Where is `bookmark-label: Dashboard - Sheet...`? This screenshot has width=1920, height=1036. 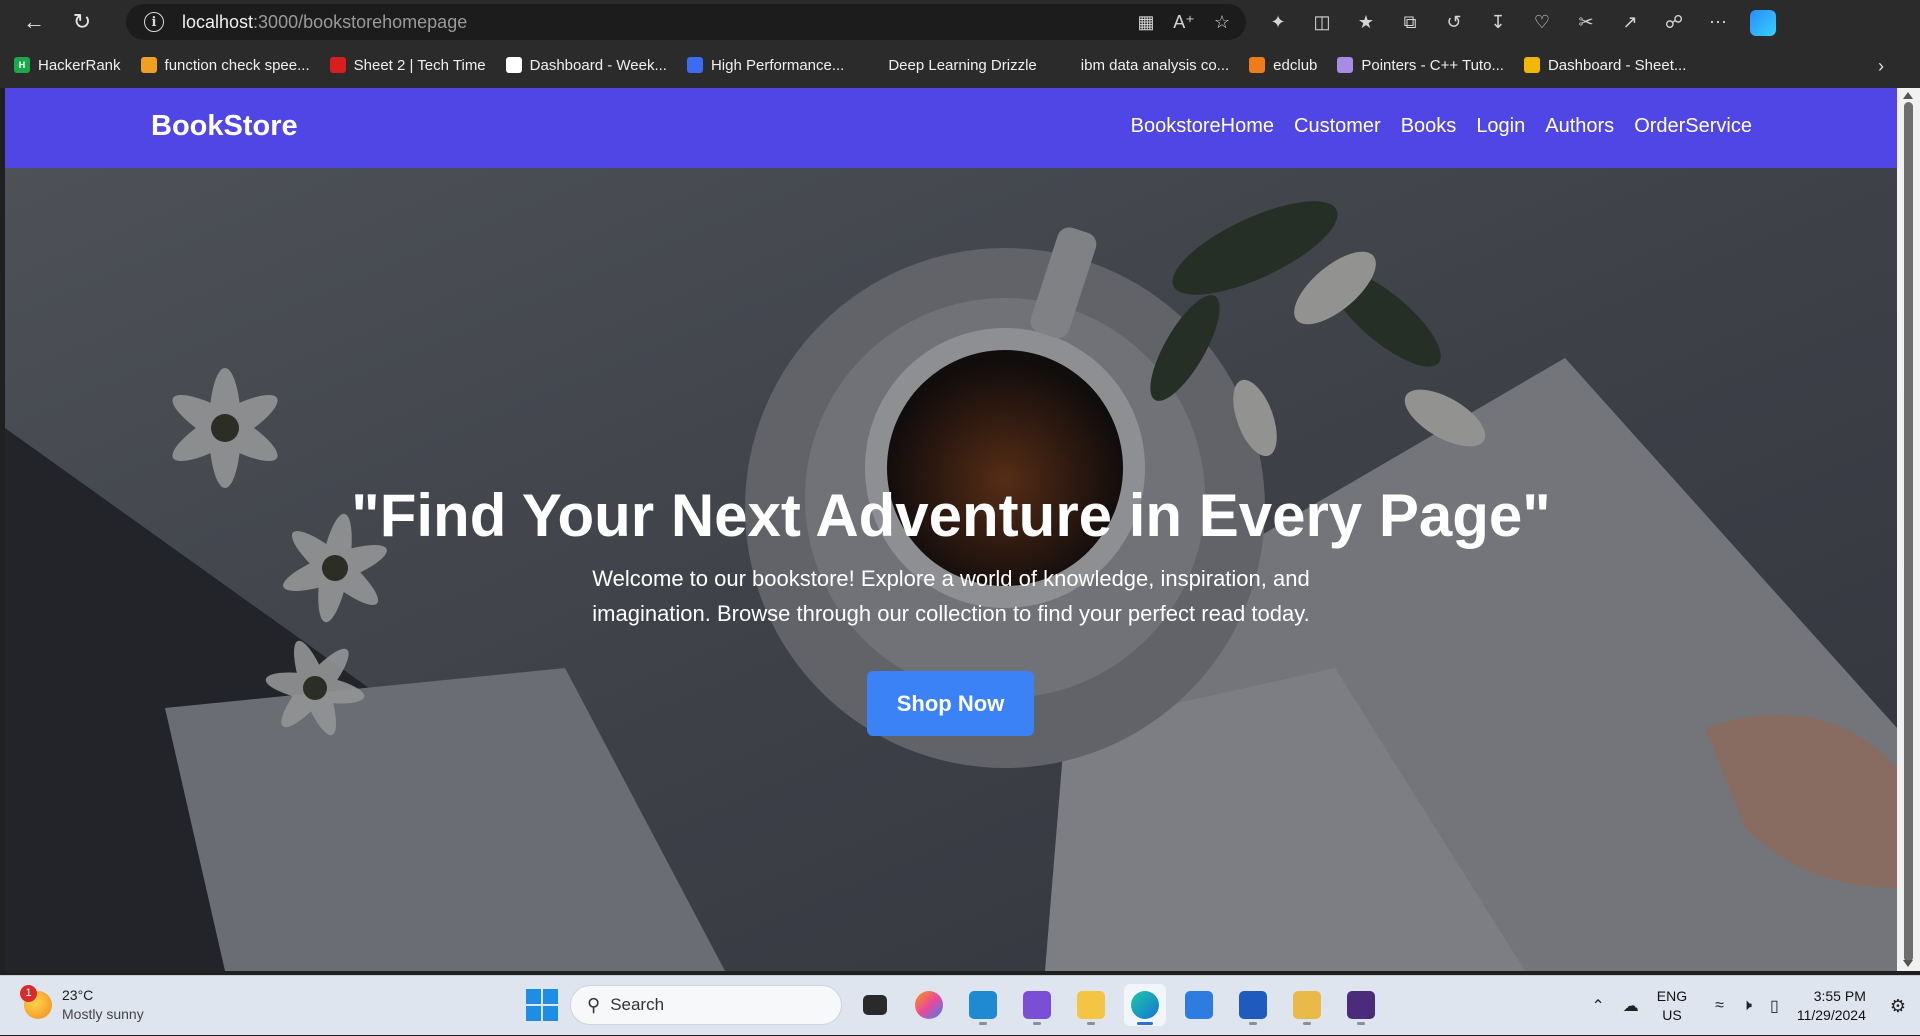 bookmark-label: Dashboard - Sheet... is located at coordinates (1617, 65).